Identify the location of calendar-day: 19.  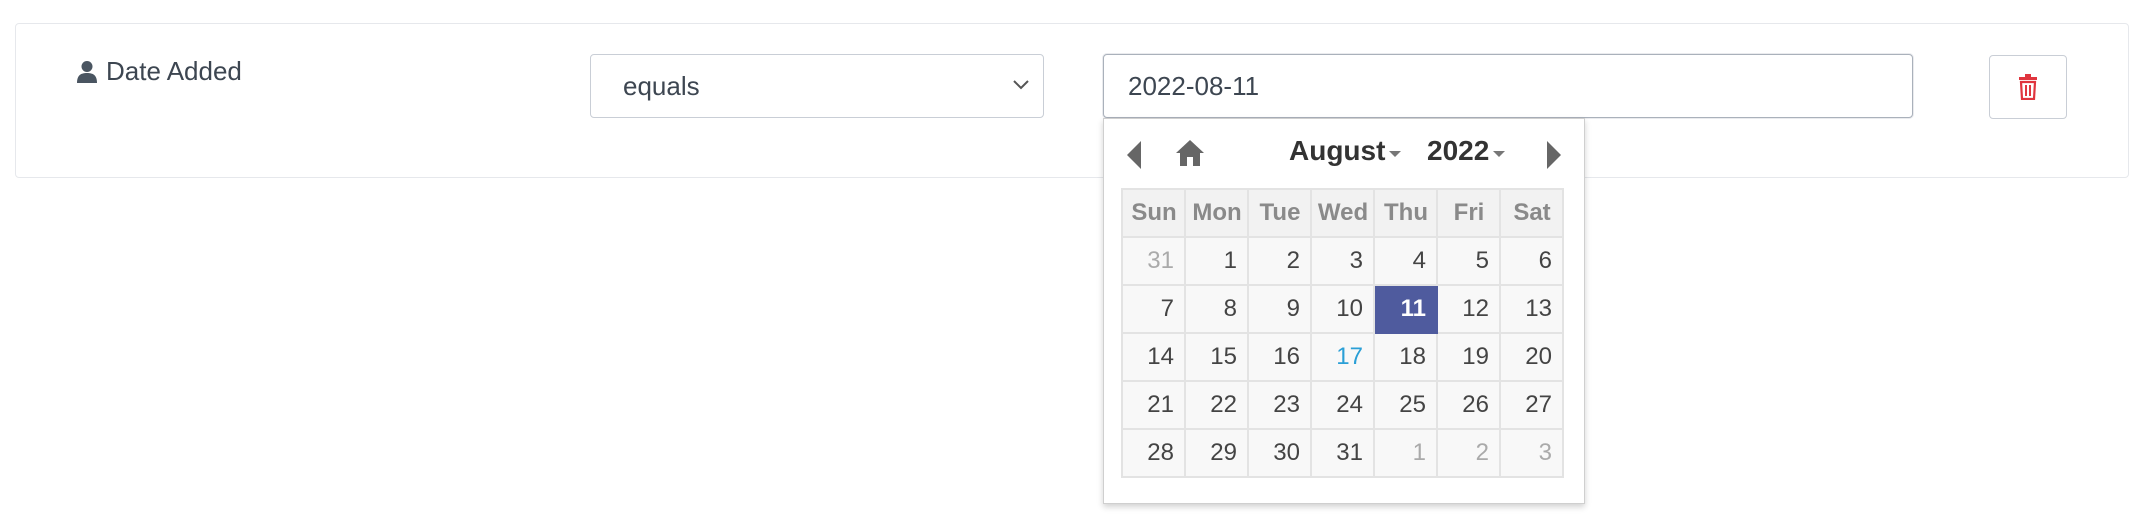
(1468, 357).